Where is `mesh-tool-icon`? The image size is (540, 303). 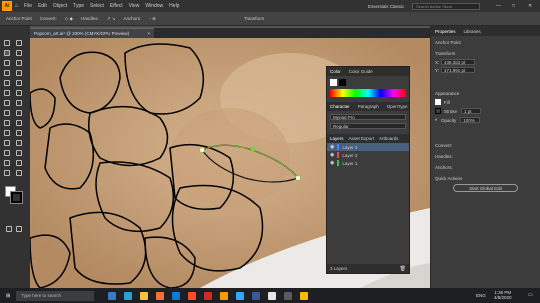 mesh-tool-icon is located at coordinates (19, 123).